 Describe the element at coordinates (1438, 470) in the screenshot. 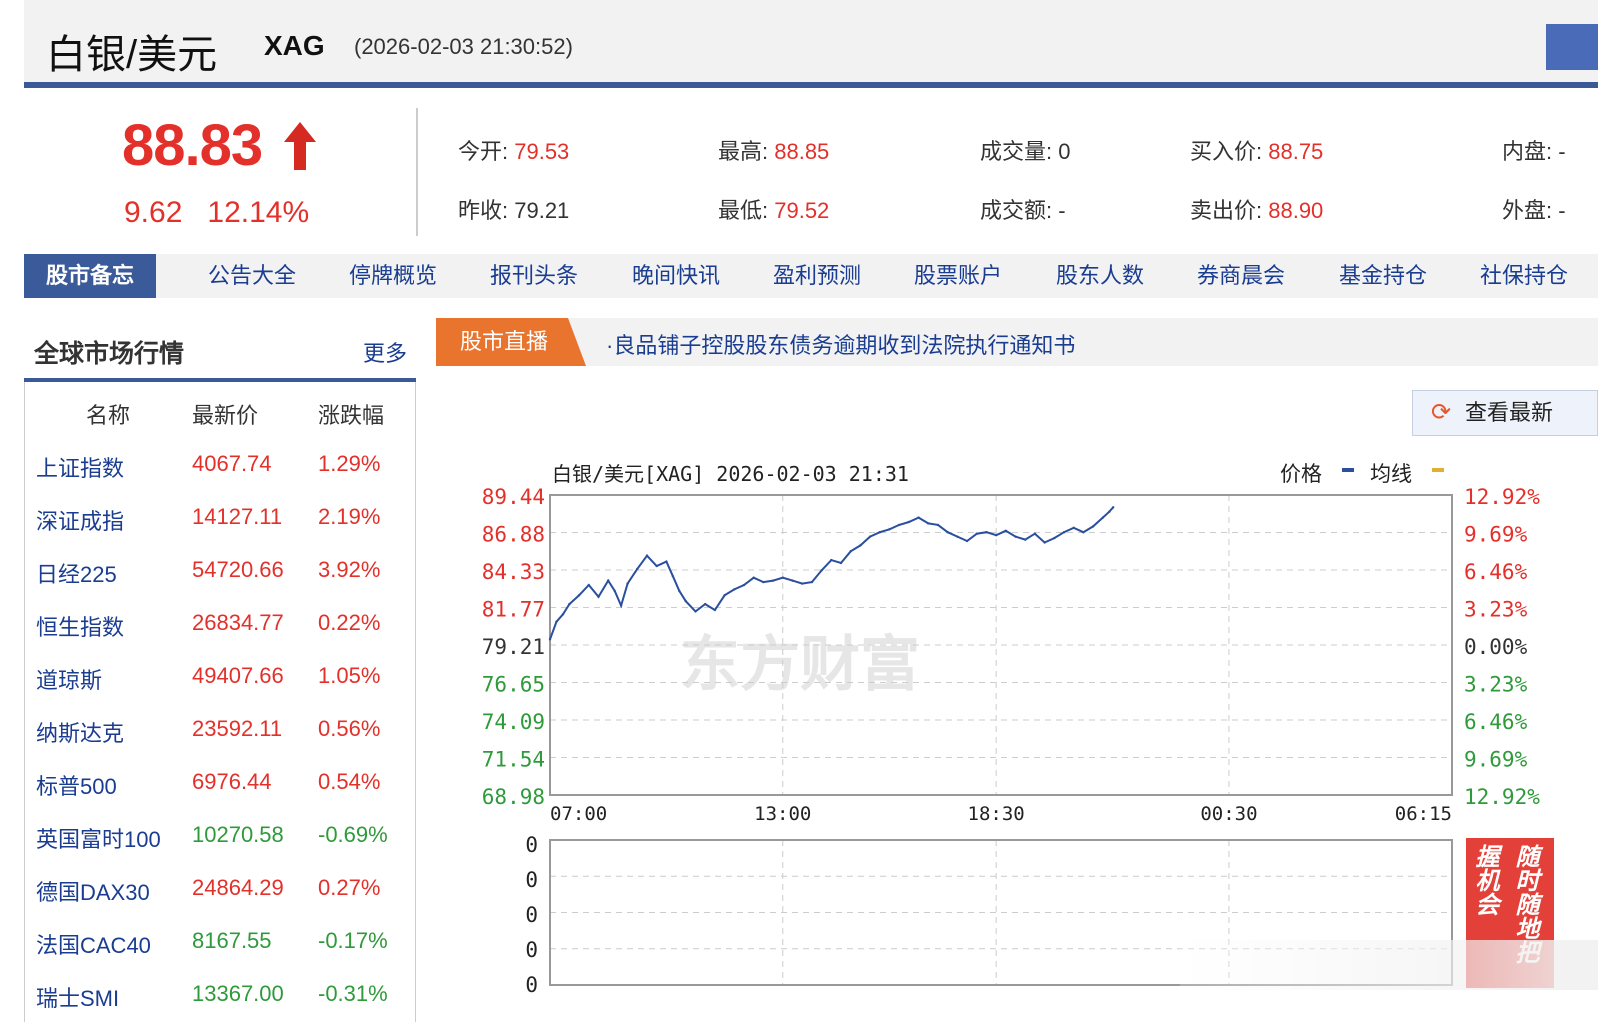

I see `legend-avg-swatch` at that location.